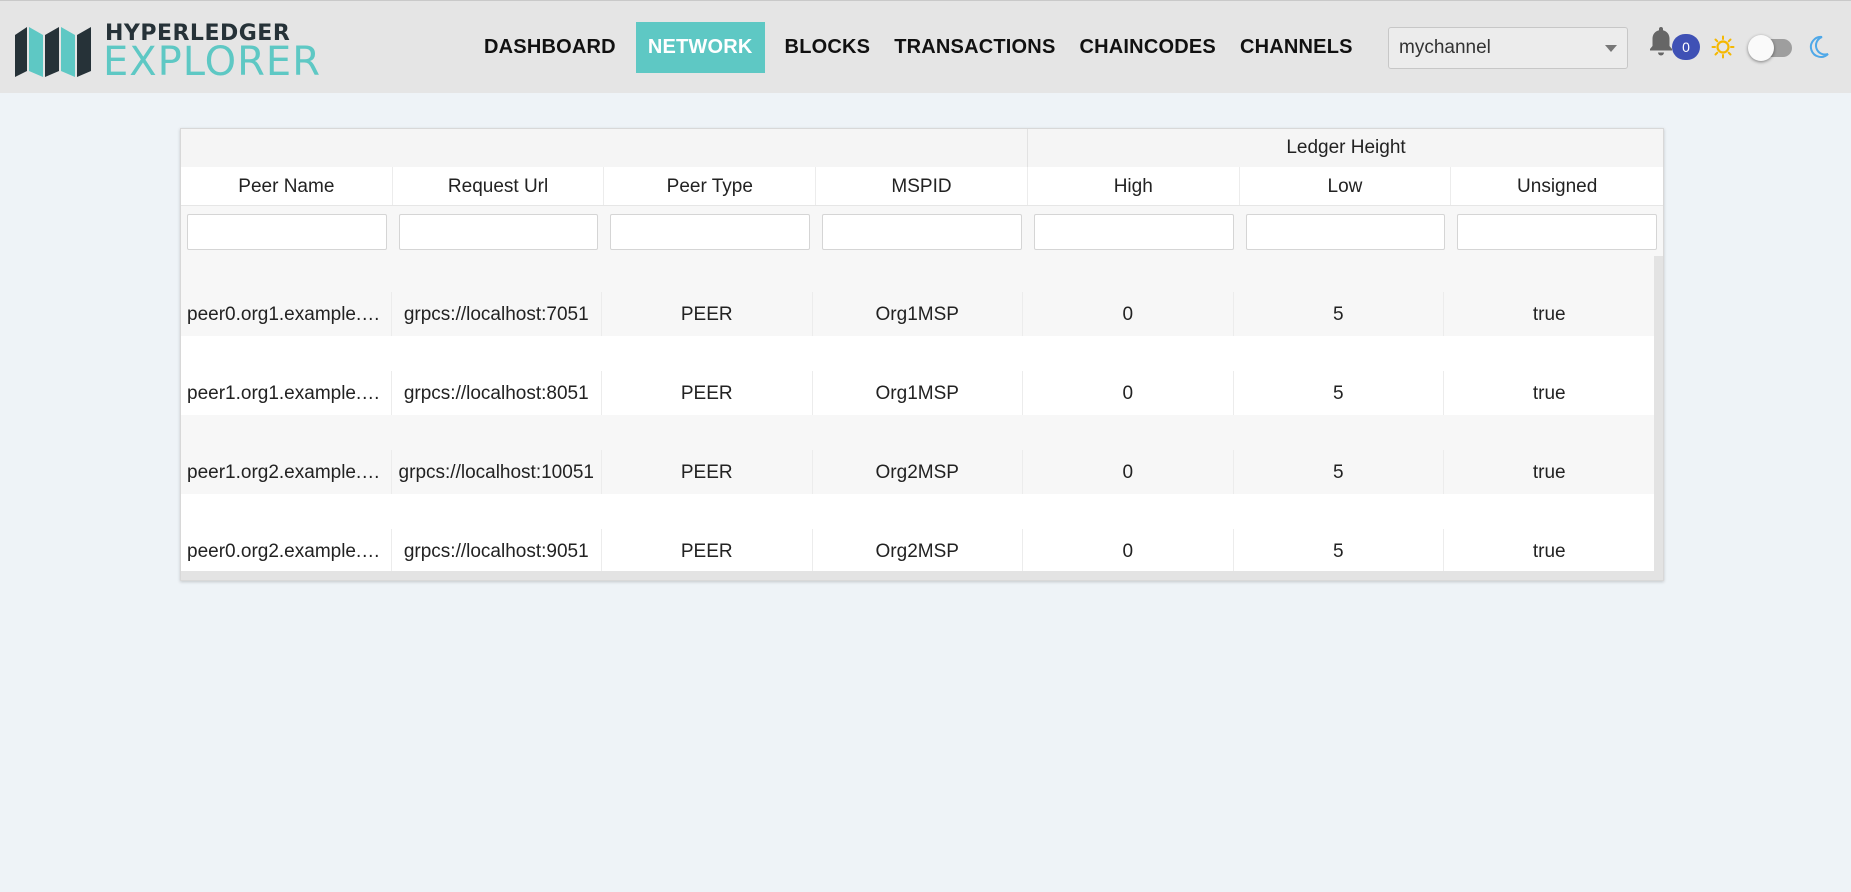 This screenshot has height=892, width=1851. Describe the element at coordinates (1134, 186) in the screenshot. I see `column-header-high: High` at that location.